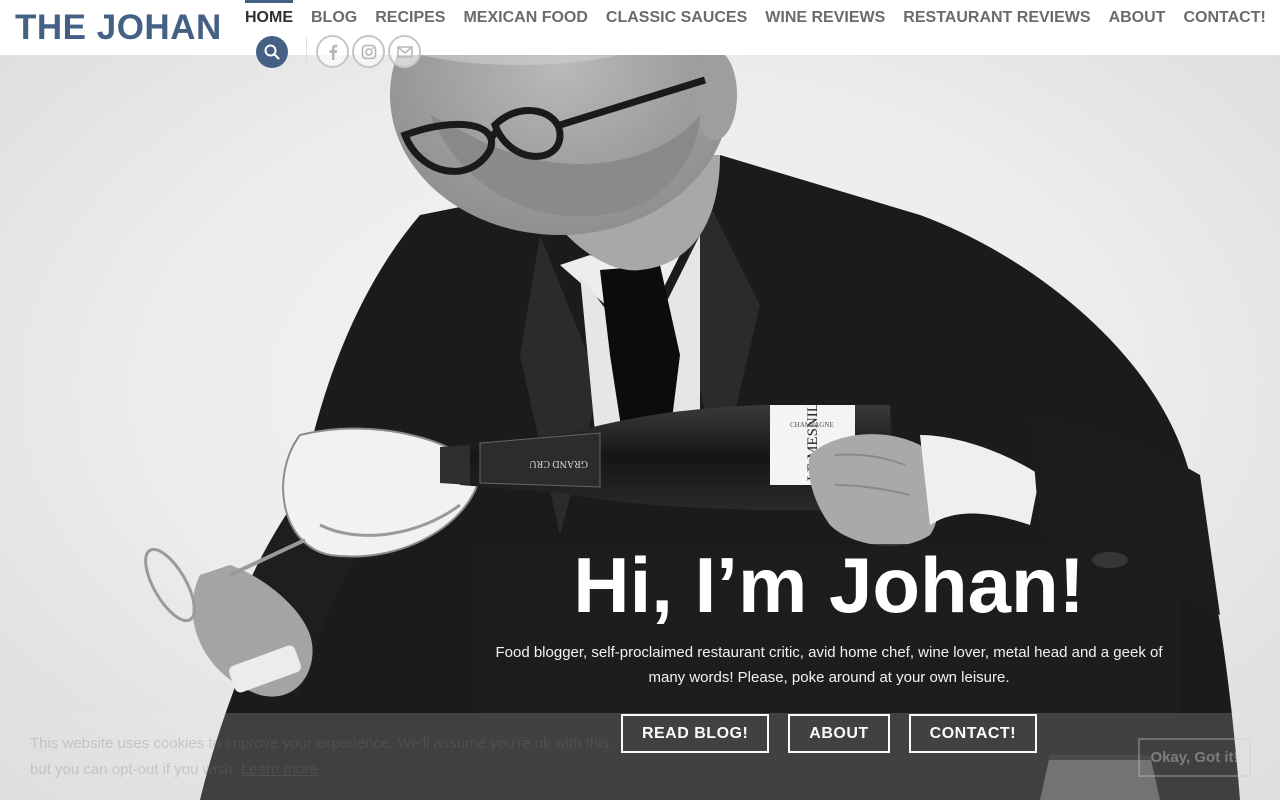 This screenshot has height=800, width=1280. Describe the element at coordinates (279, 769) in the screenshot. I see `cookie-learn-more-link: Learn more` at that location.